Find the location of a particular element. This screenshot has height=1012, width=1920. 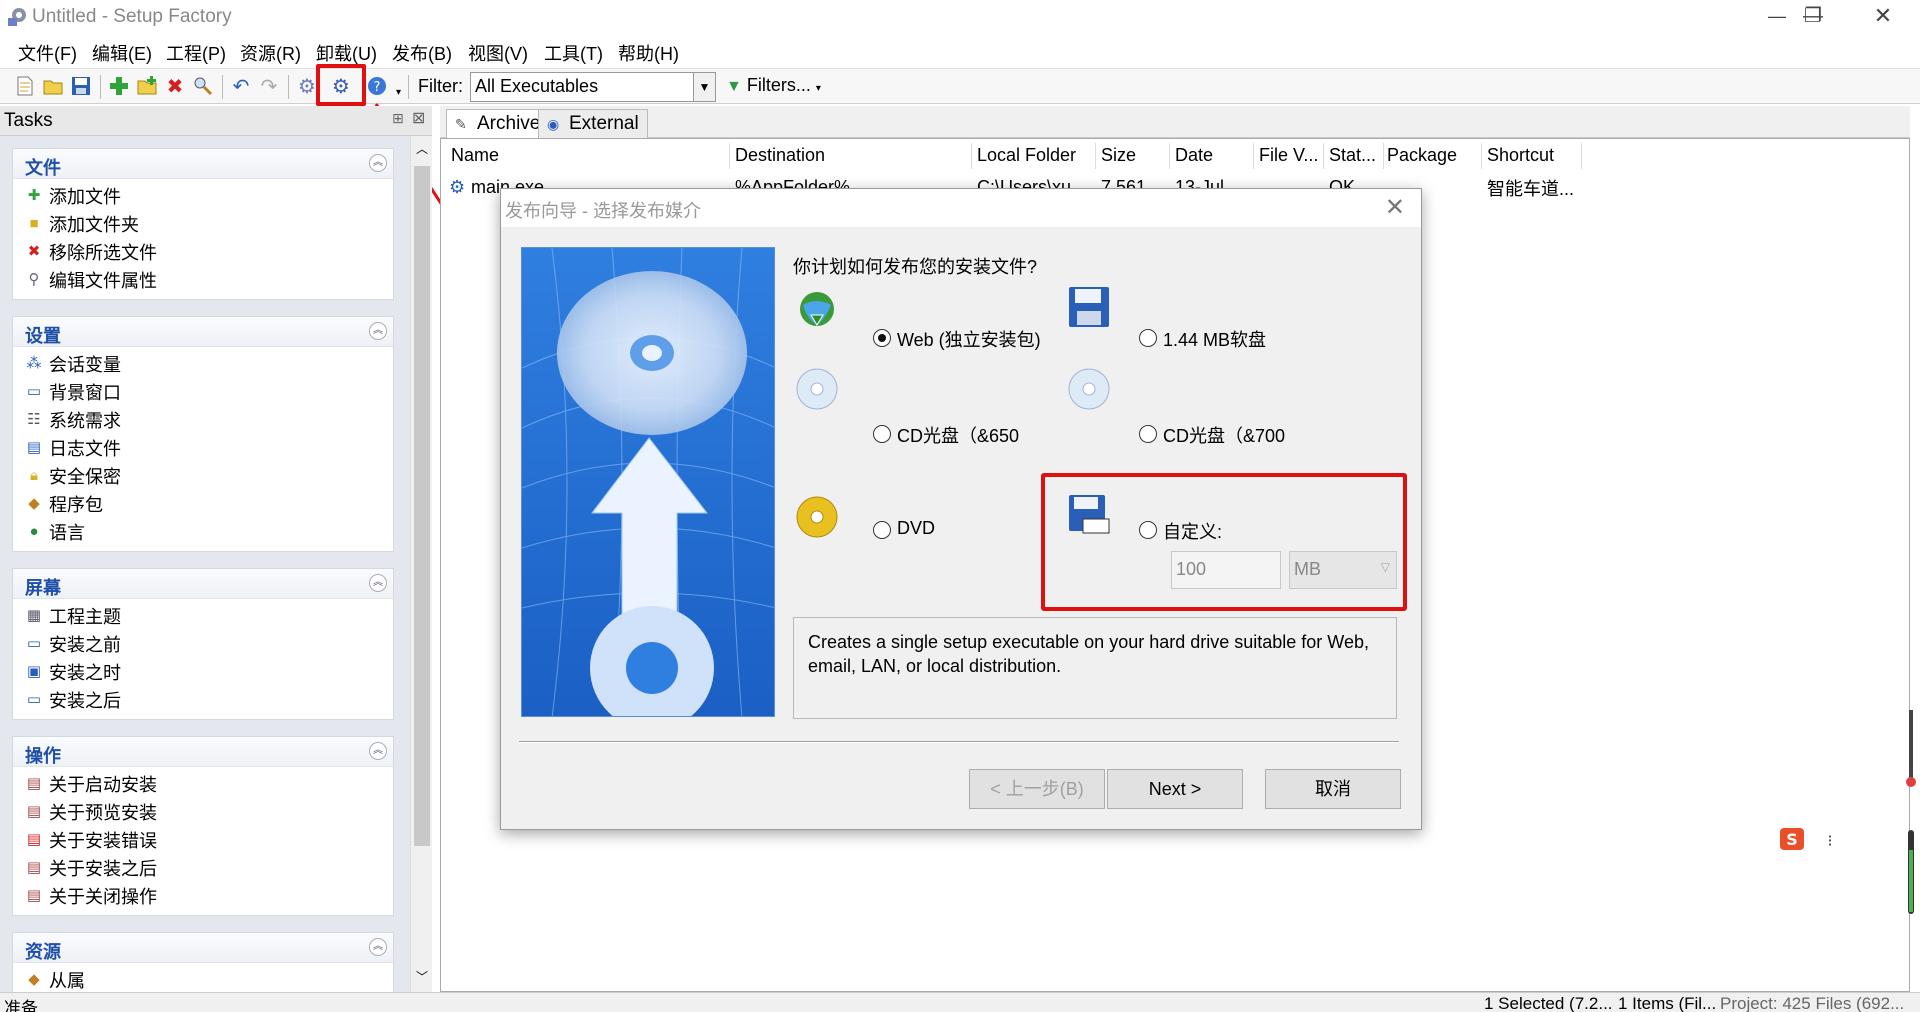

menu-uninstall: 卸载(U) is located at coordinates (346, 53).